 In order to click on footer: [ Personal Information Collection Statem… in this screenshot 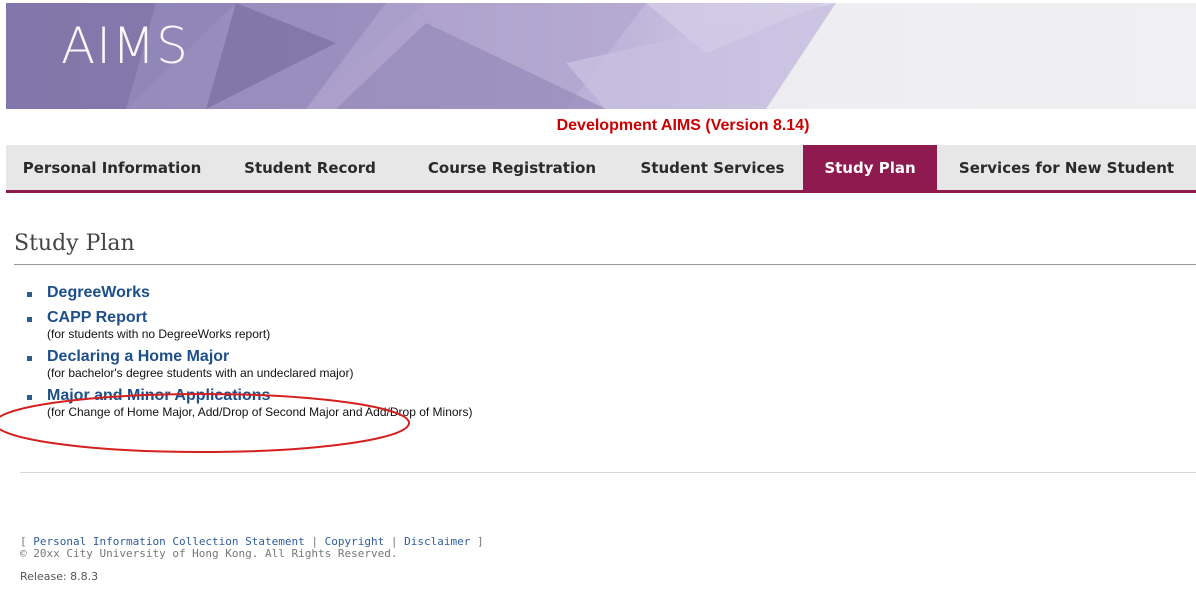, I will do `click(252, 548)`.